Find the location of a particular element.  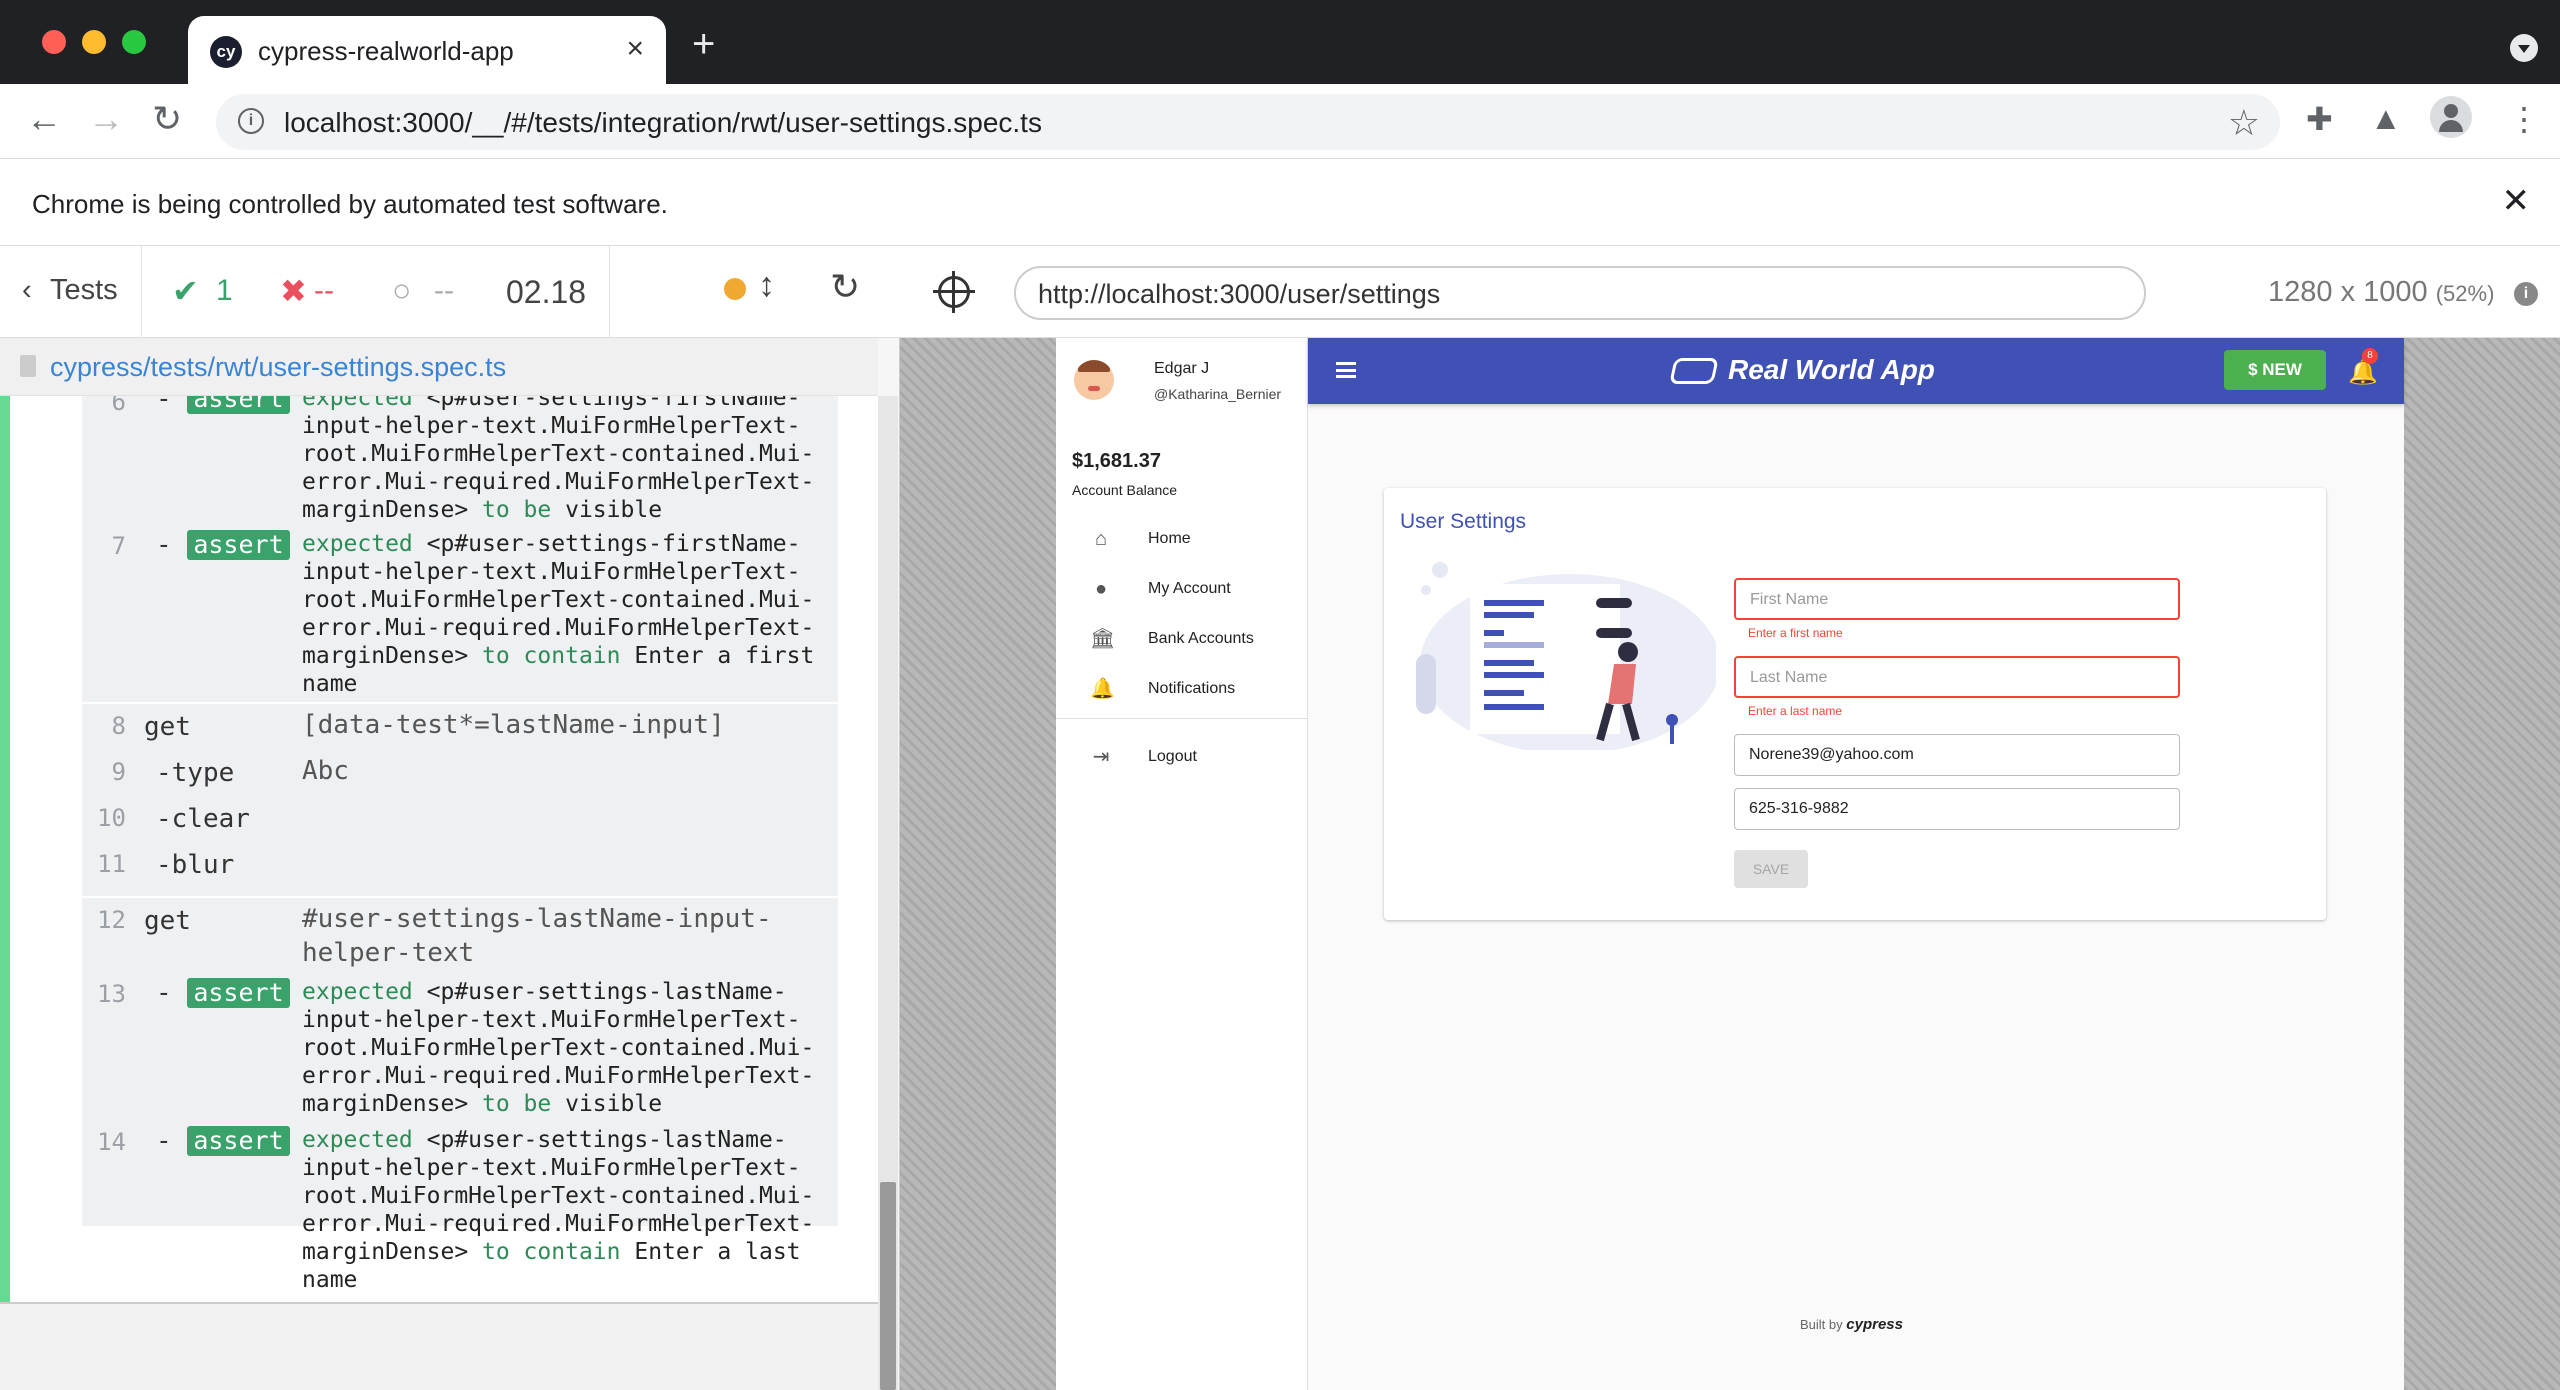

command-number: 12 is located at coordinates (111, 920).